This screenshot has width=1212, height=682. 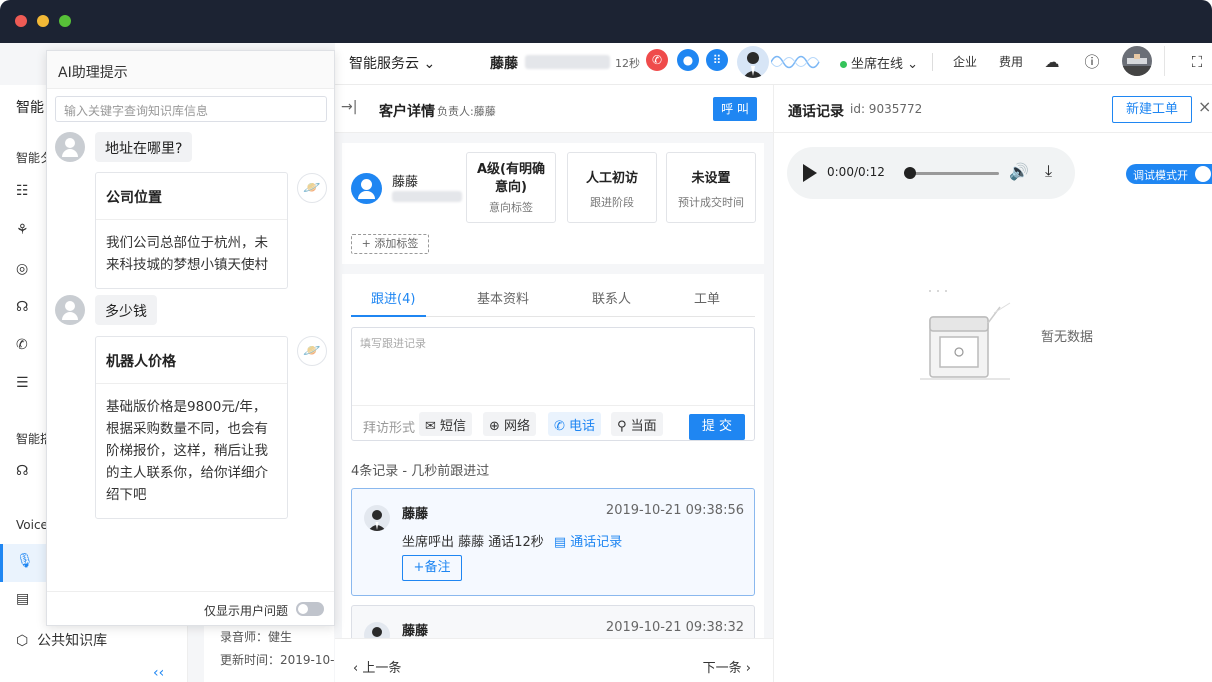 I want to click on call-record-id: id: 9035772, so click(x=886, y=109).